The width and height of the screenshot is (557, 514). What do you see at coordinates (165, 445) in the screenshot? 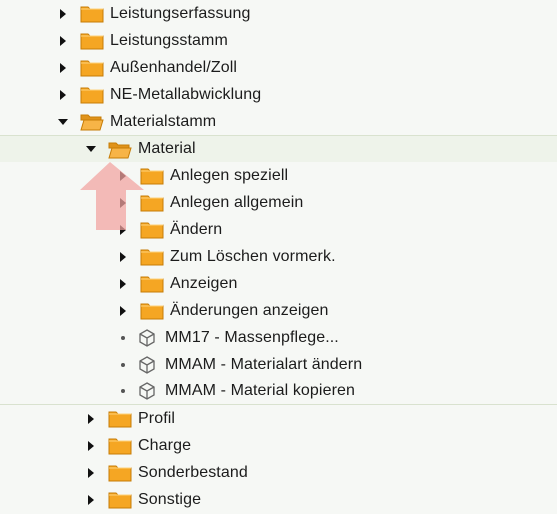
I see `tree-item-label: Charge` at bounding box center [165, 445].